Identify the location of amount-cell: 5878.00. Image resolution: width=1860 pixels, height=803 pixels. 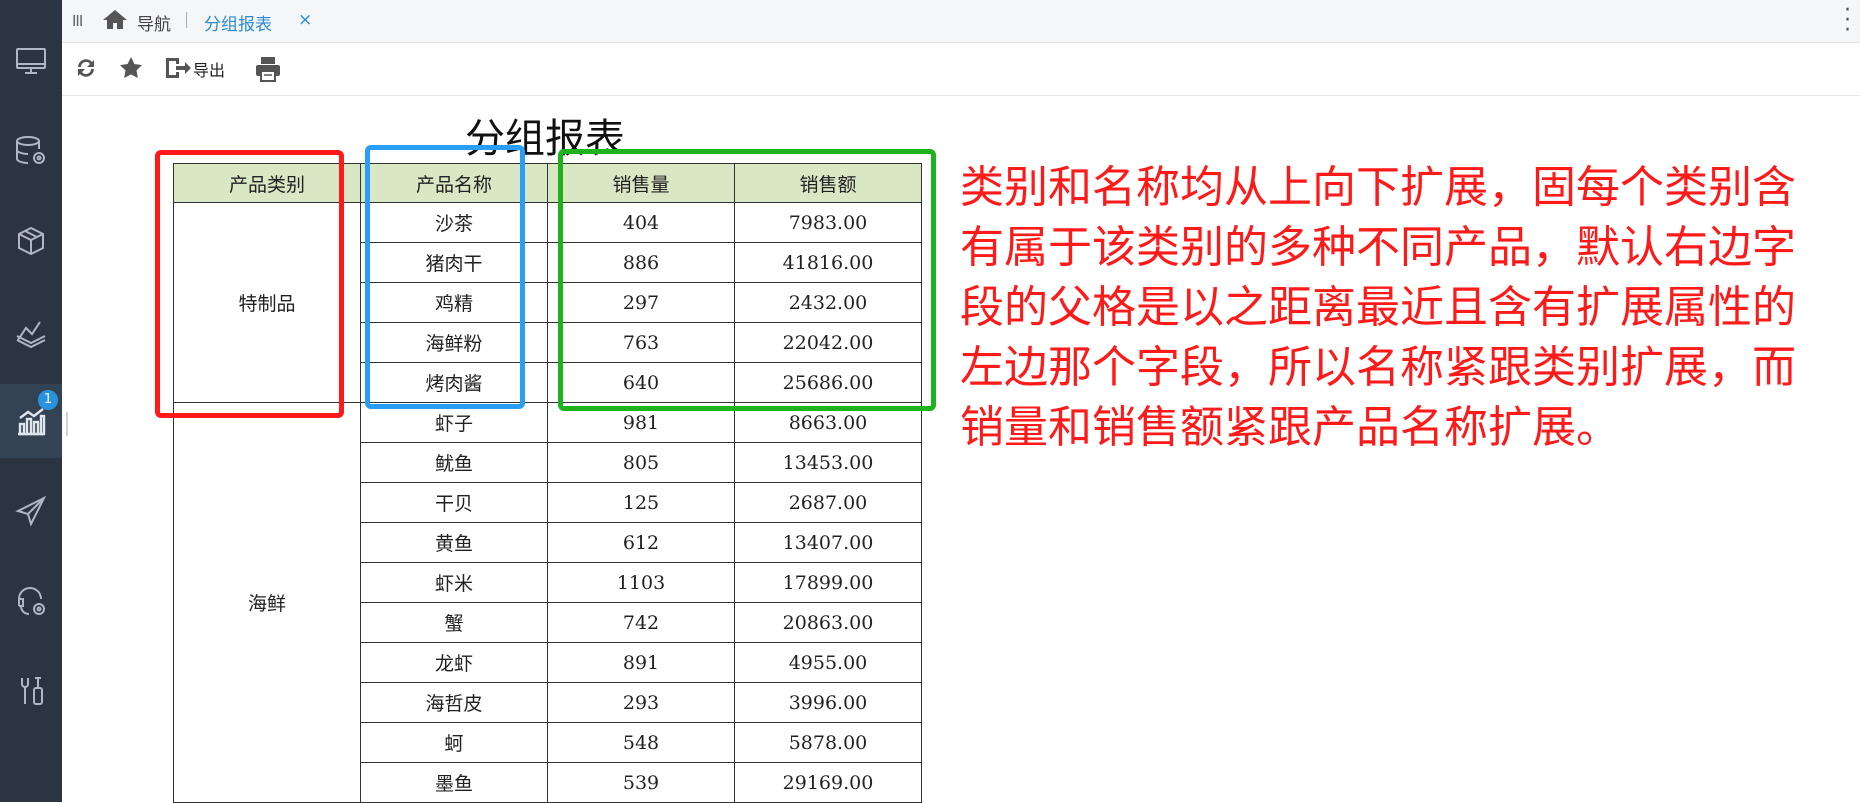
(828, 742).